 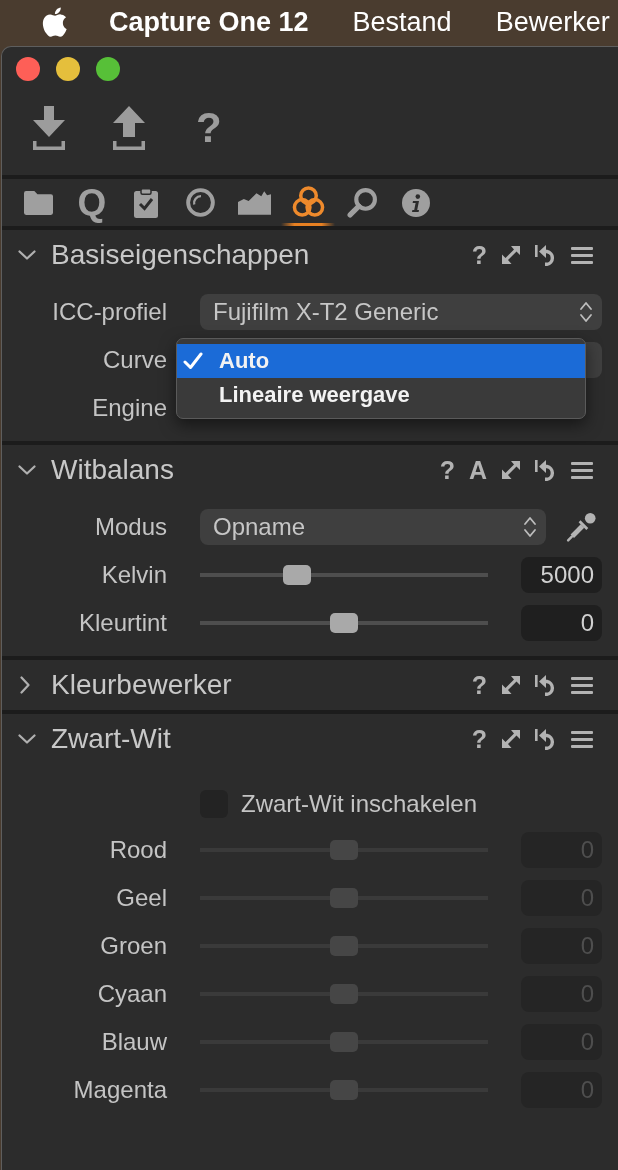 I want to click on zoom-button, so click(x=108, y=69).